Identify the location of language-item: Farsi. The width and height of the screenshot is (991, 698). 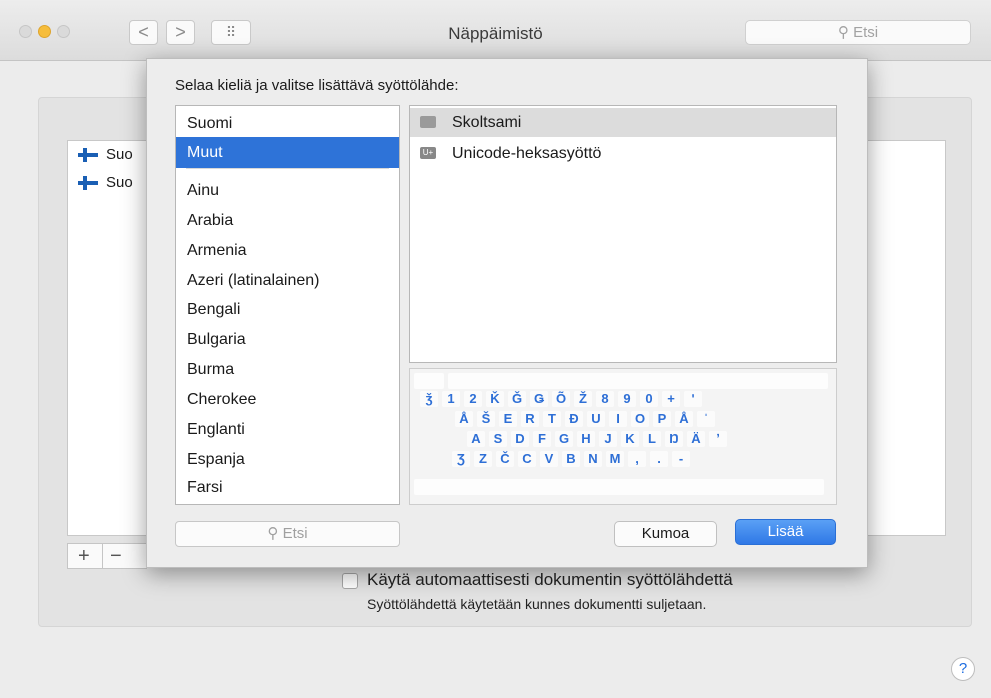
(287, 487).